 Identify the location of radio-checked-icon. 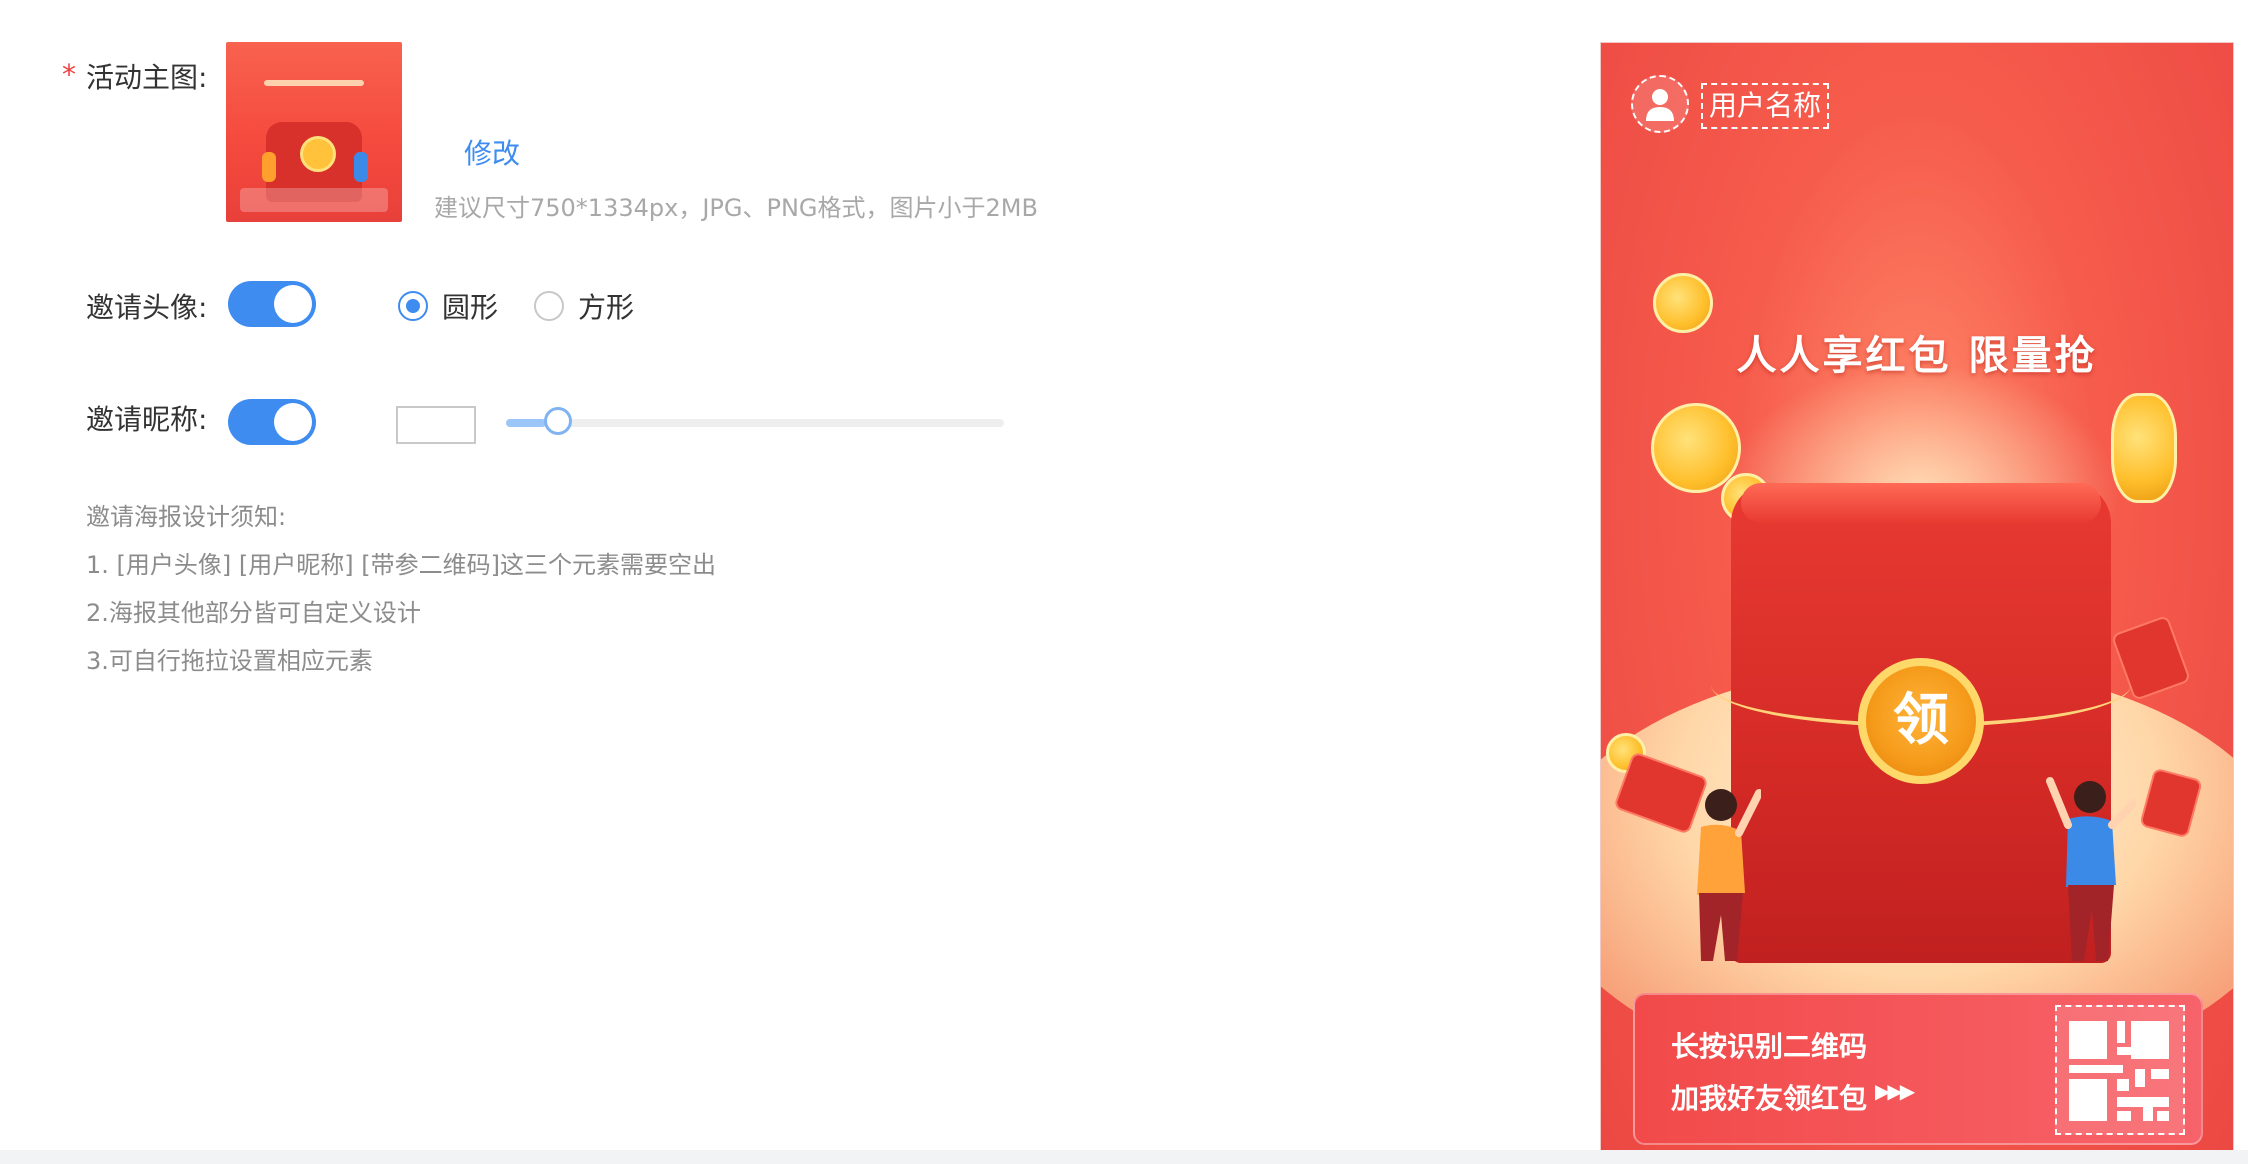
(413, 306).